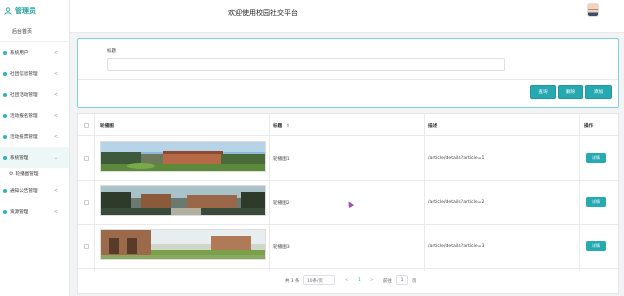 This screenshot has width=624, height=296. I want to click on title-search-input, so click(306, 64).